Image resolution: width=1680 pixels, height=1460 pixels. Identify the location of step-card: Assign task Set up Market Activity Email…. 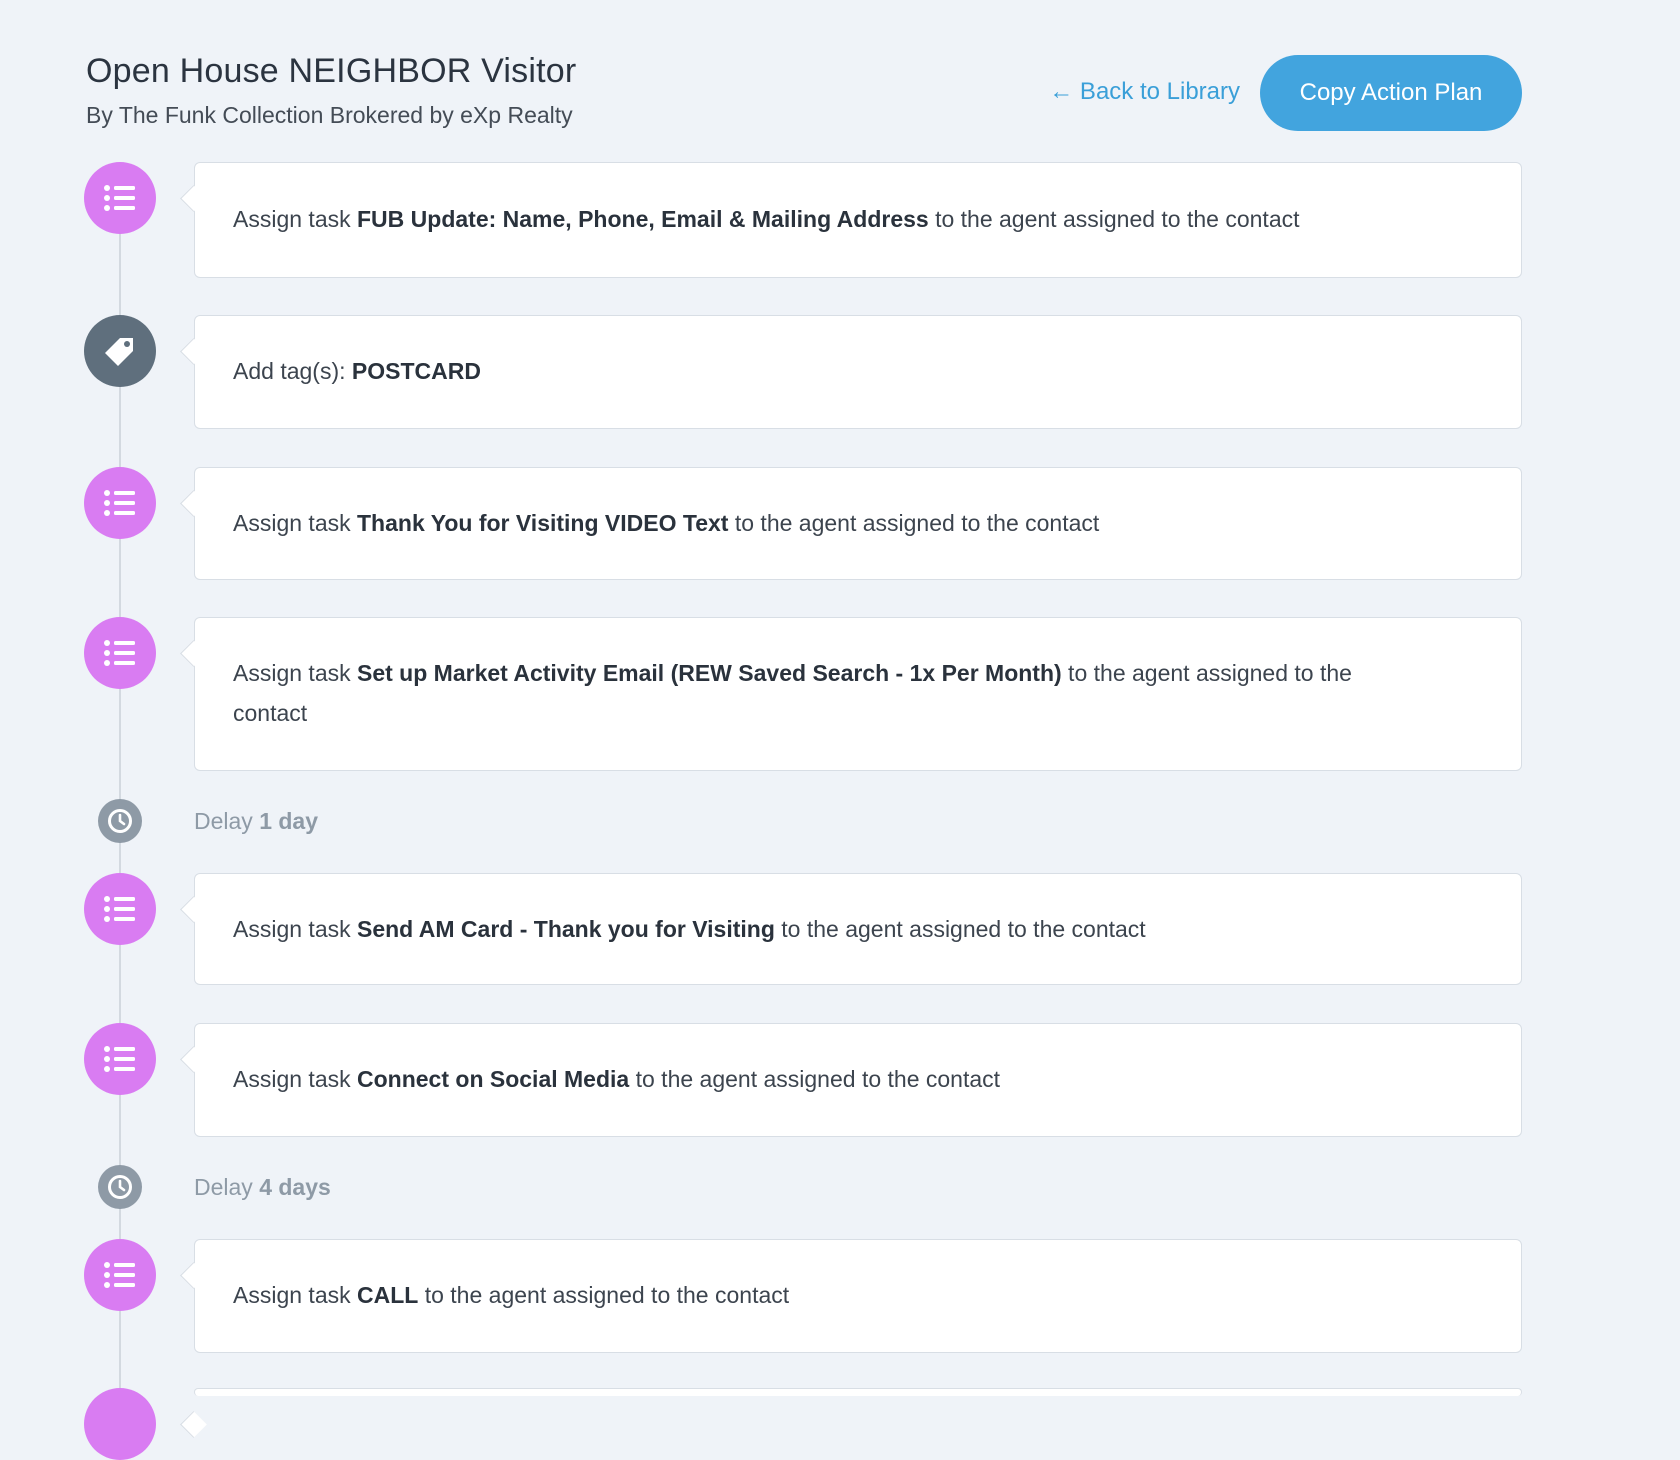
(858, 694).